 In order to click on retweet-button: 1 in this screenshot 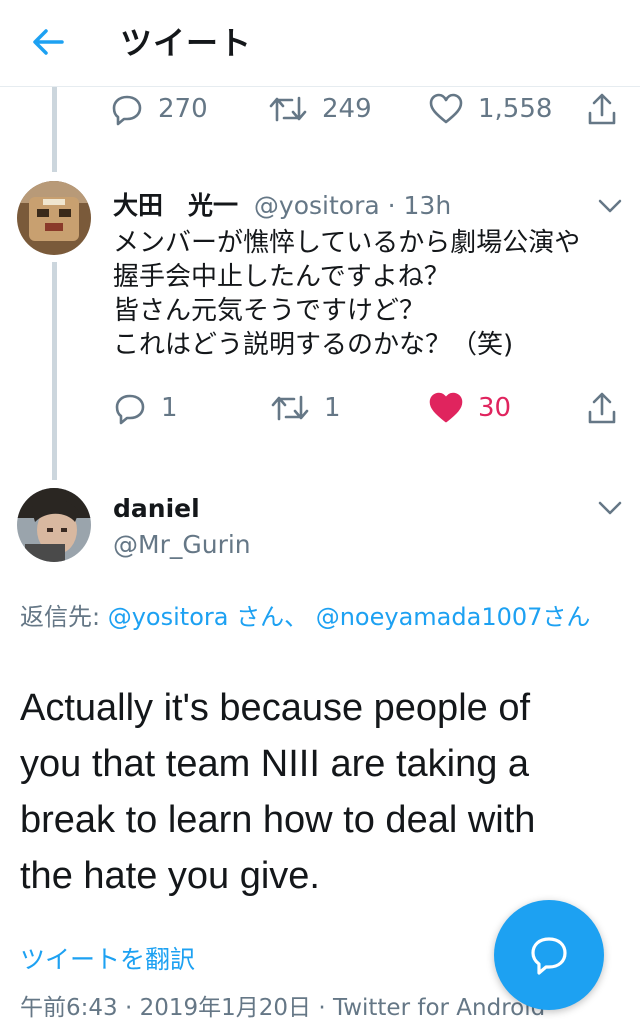, I will do `click(305, 408)`.